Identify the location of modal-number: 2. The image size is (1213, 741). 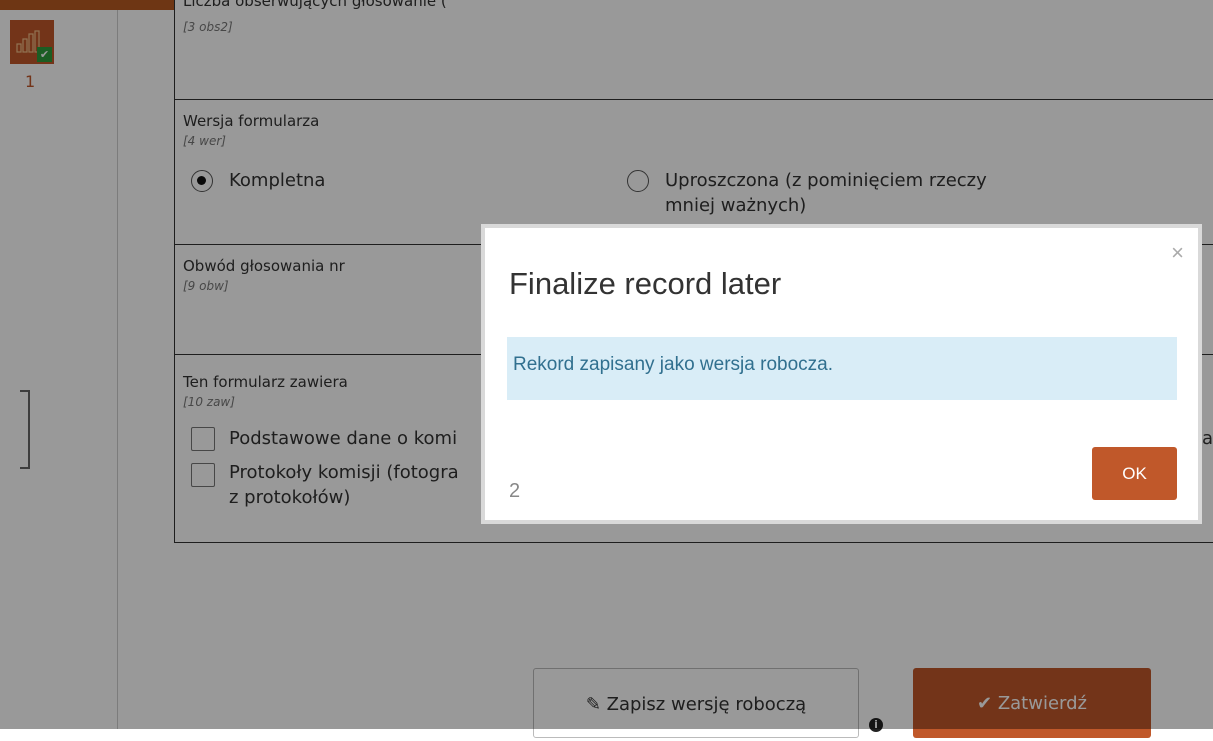
(515, 491).